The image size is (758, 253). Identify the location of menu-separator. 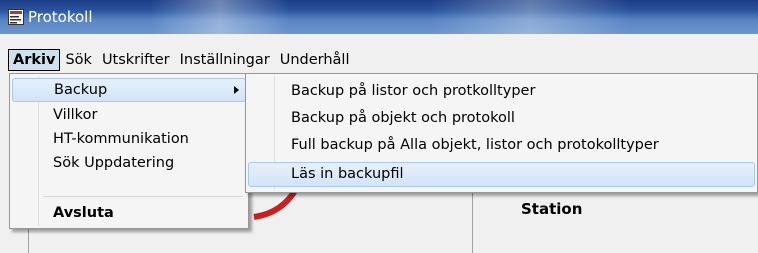
(143, 196).